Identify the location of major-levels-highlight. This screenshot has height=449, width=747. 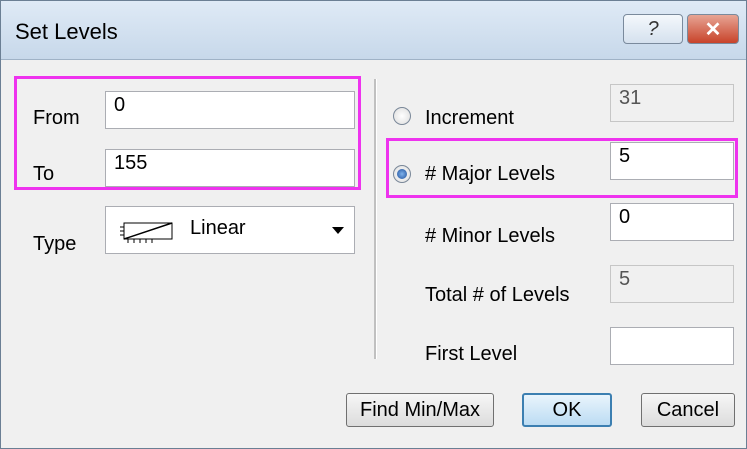
(562, 168).